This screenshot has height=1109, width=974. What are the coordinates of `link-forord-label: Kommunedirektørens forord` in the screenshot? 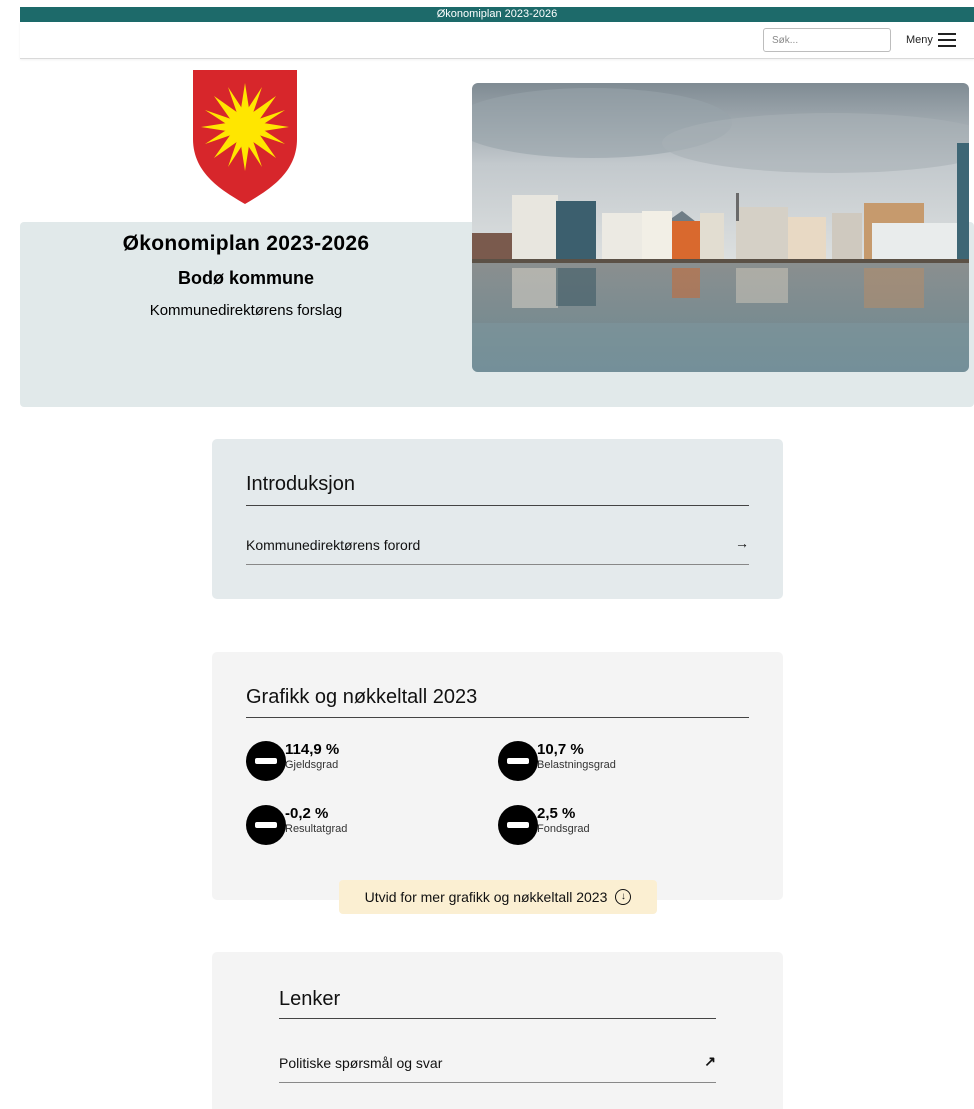 It's located at (333, 545).